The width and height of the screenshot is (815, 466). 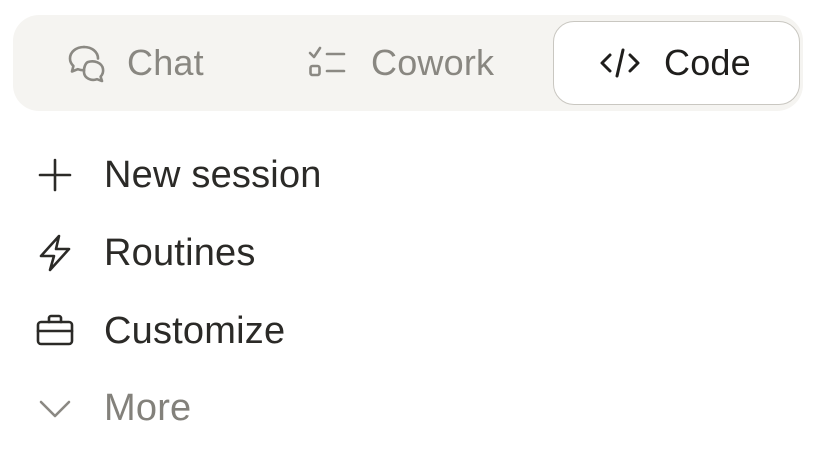 What do you see at coordinates (407, 253) in the screenshot?
I see `routines-item: Routines` at bounding box center [407, 253].